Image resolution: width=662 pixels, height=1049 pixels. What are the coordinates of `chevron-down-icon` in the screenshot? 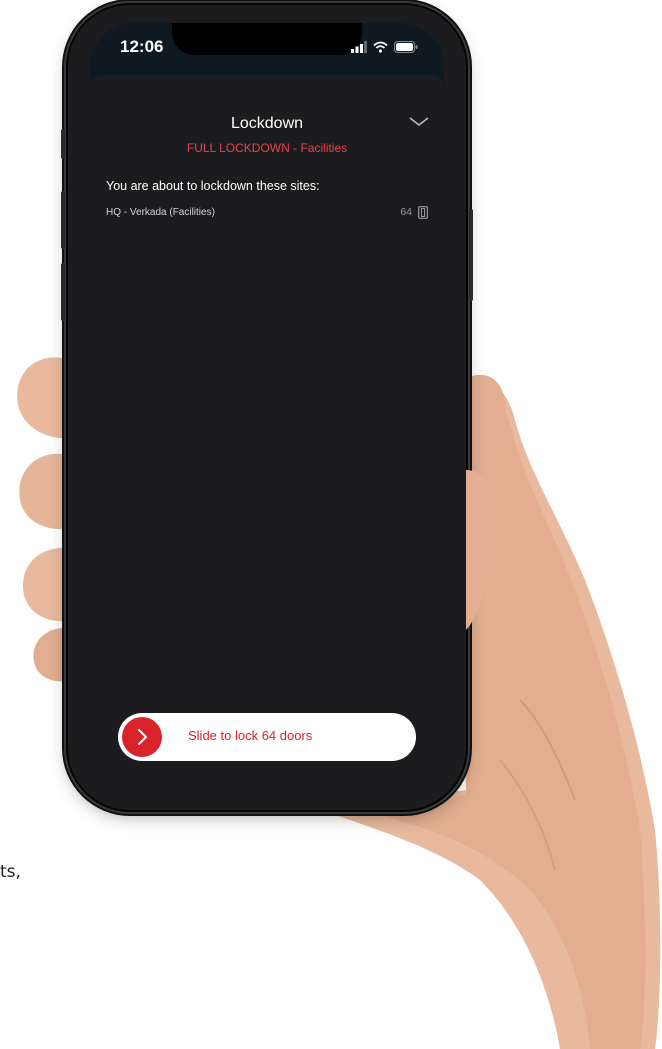 It's located at (419, 121).